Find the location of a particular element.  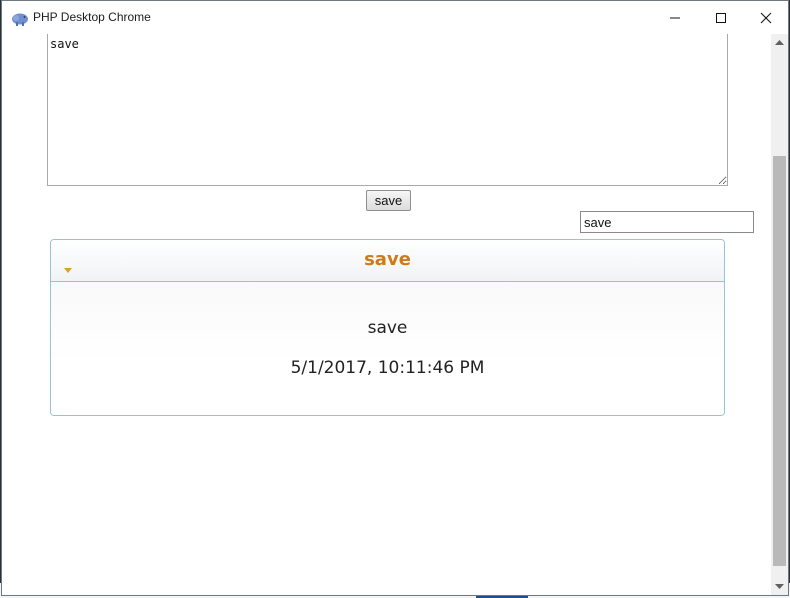

scroll-down-arrow-icon is located at coordinates (779, 586).